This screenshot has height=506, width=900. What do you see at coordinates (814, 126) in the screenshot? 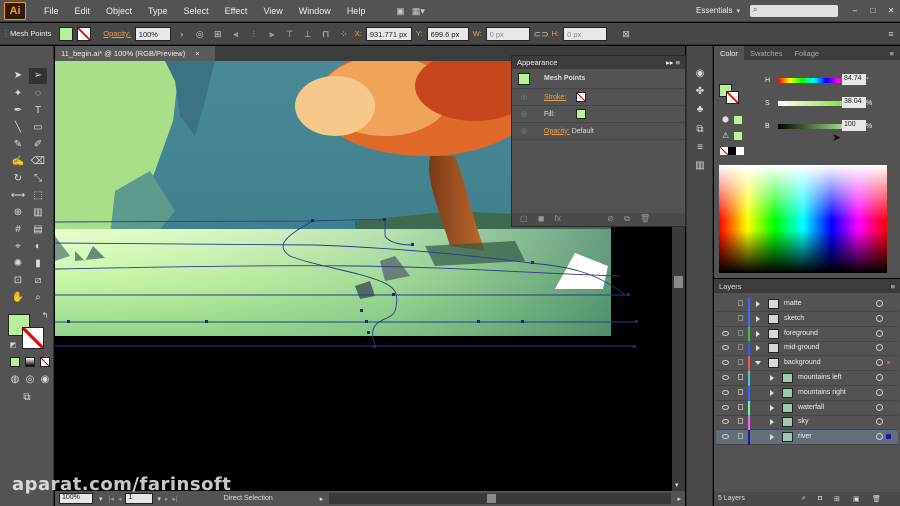
I see `brightness-slider` at bounding box center [814, 126].